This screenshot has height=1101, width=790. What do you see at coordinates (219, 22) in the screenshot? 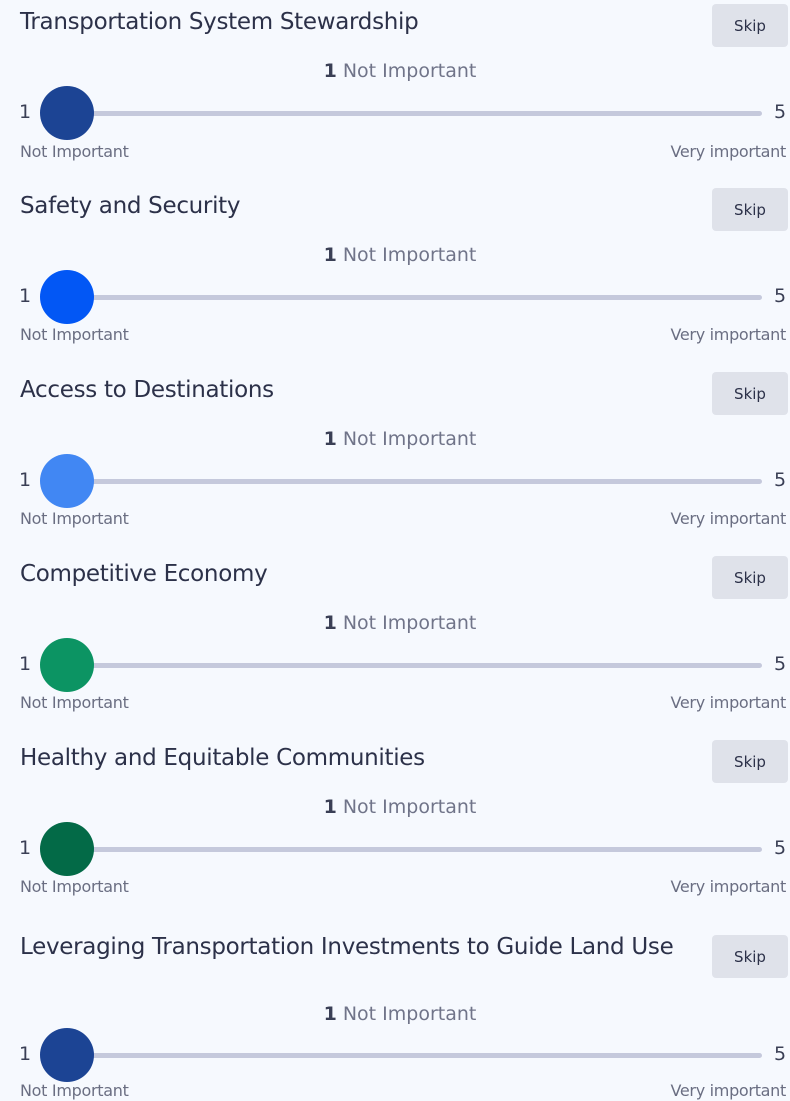
I see `question-title: Transportation System Stewardship` at bounding box center [219, 22].